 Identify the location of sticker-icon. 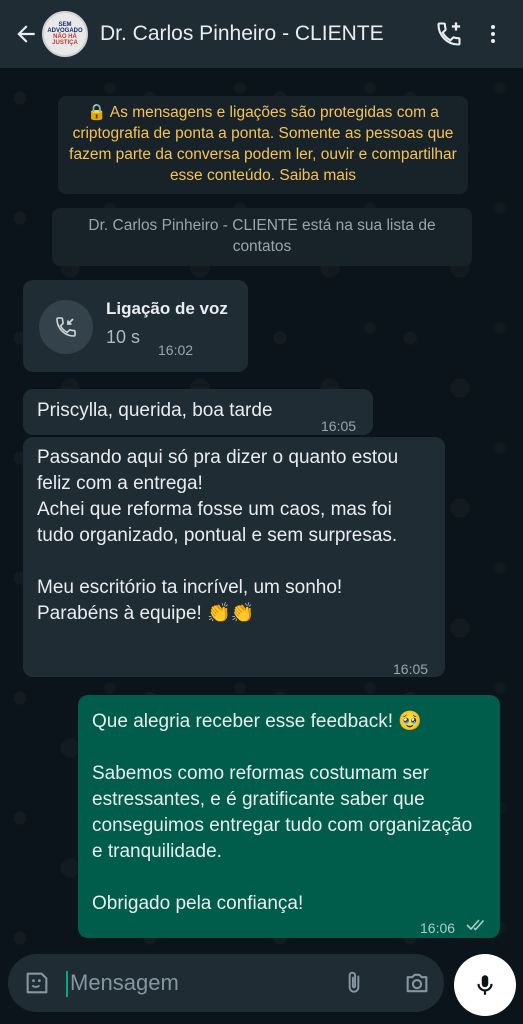
(37, 983).